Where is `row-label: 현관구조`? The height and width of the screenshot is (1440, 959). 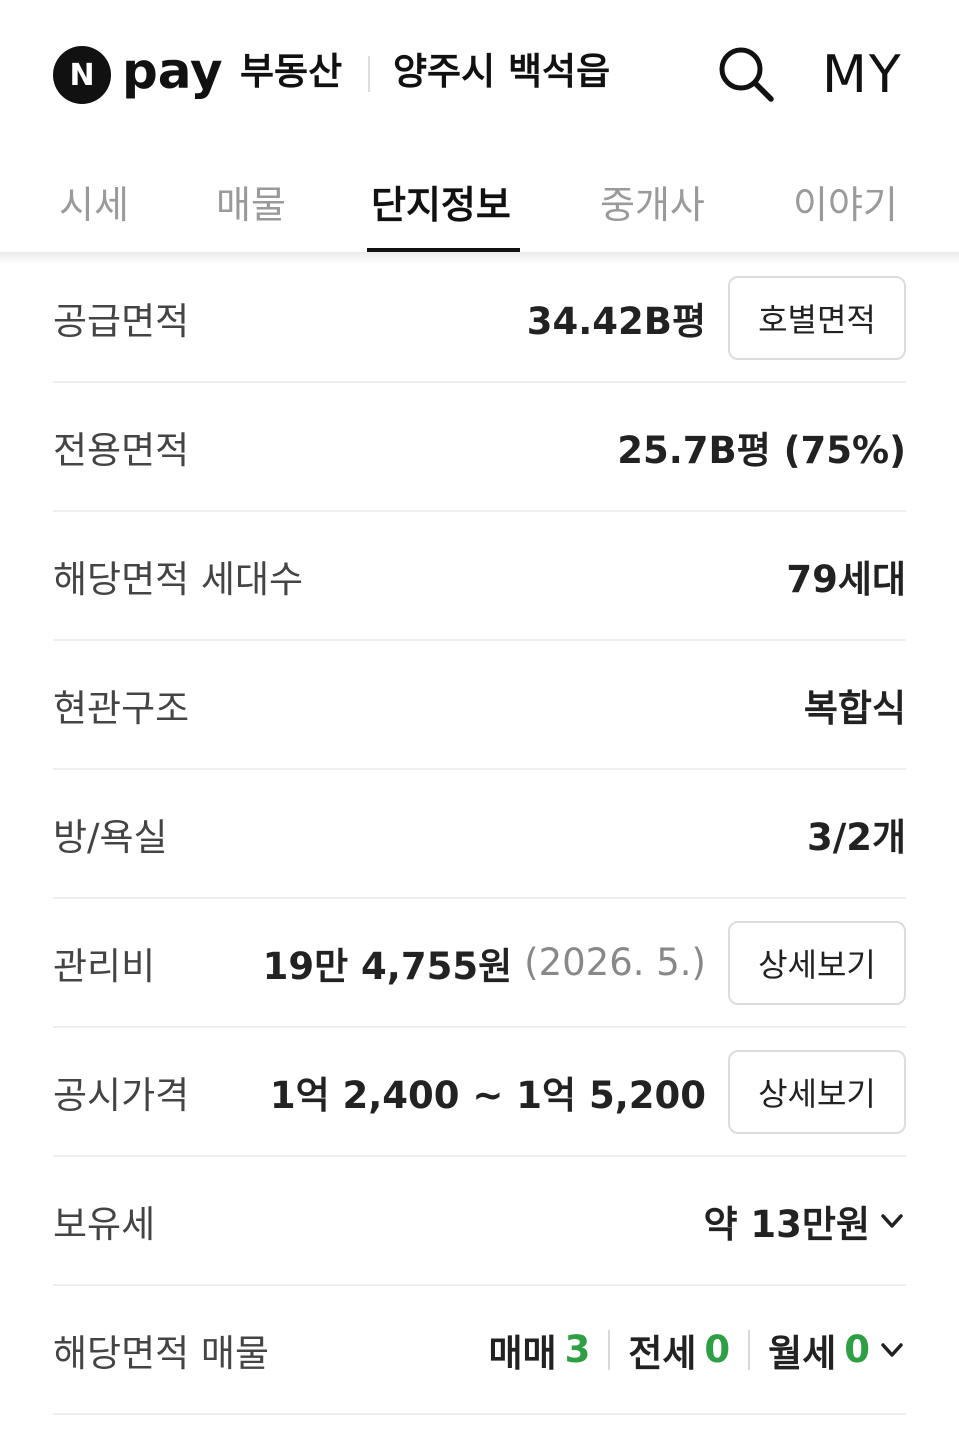 row-label: 현관구조 is located at coordinates (121, 708).